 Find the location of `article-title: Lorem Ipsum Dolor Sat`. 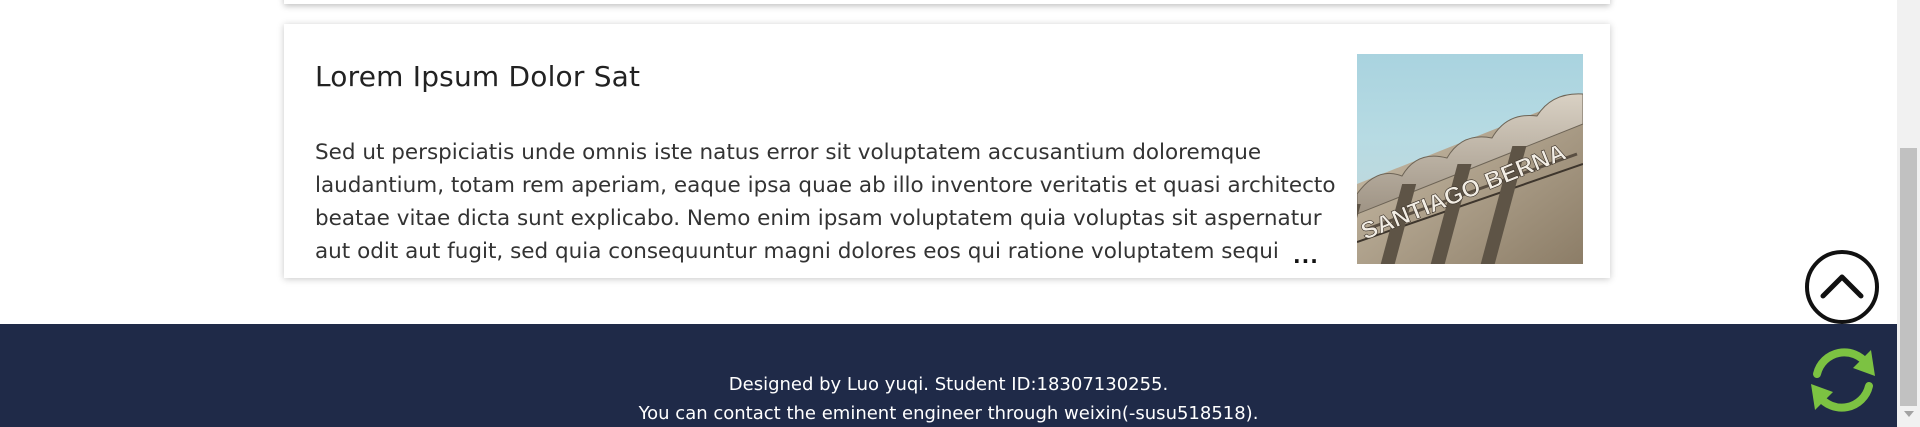

article-title: Lorem Ipsum Dolor Sat is located at coordinates (477, 76).